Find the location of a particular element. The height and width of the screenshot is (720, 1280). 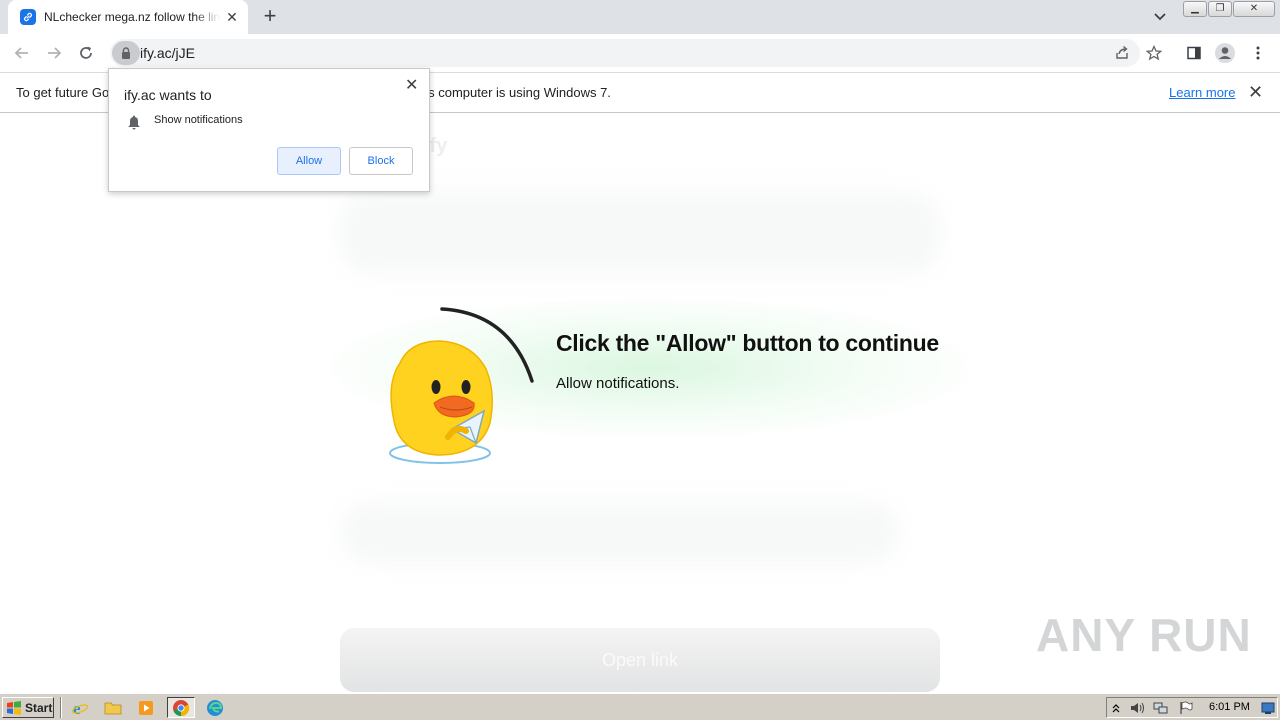

new-tab-button: + is located at coordinates (270, 16).